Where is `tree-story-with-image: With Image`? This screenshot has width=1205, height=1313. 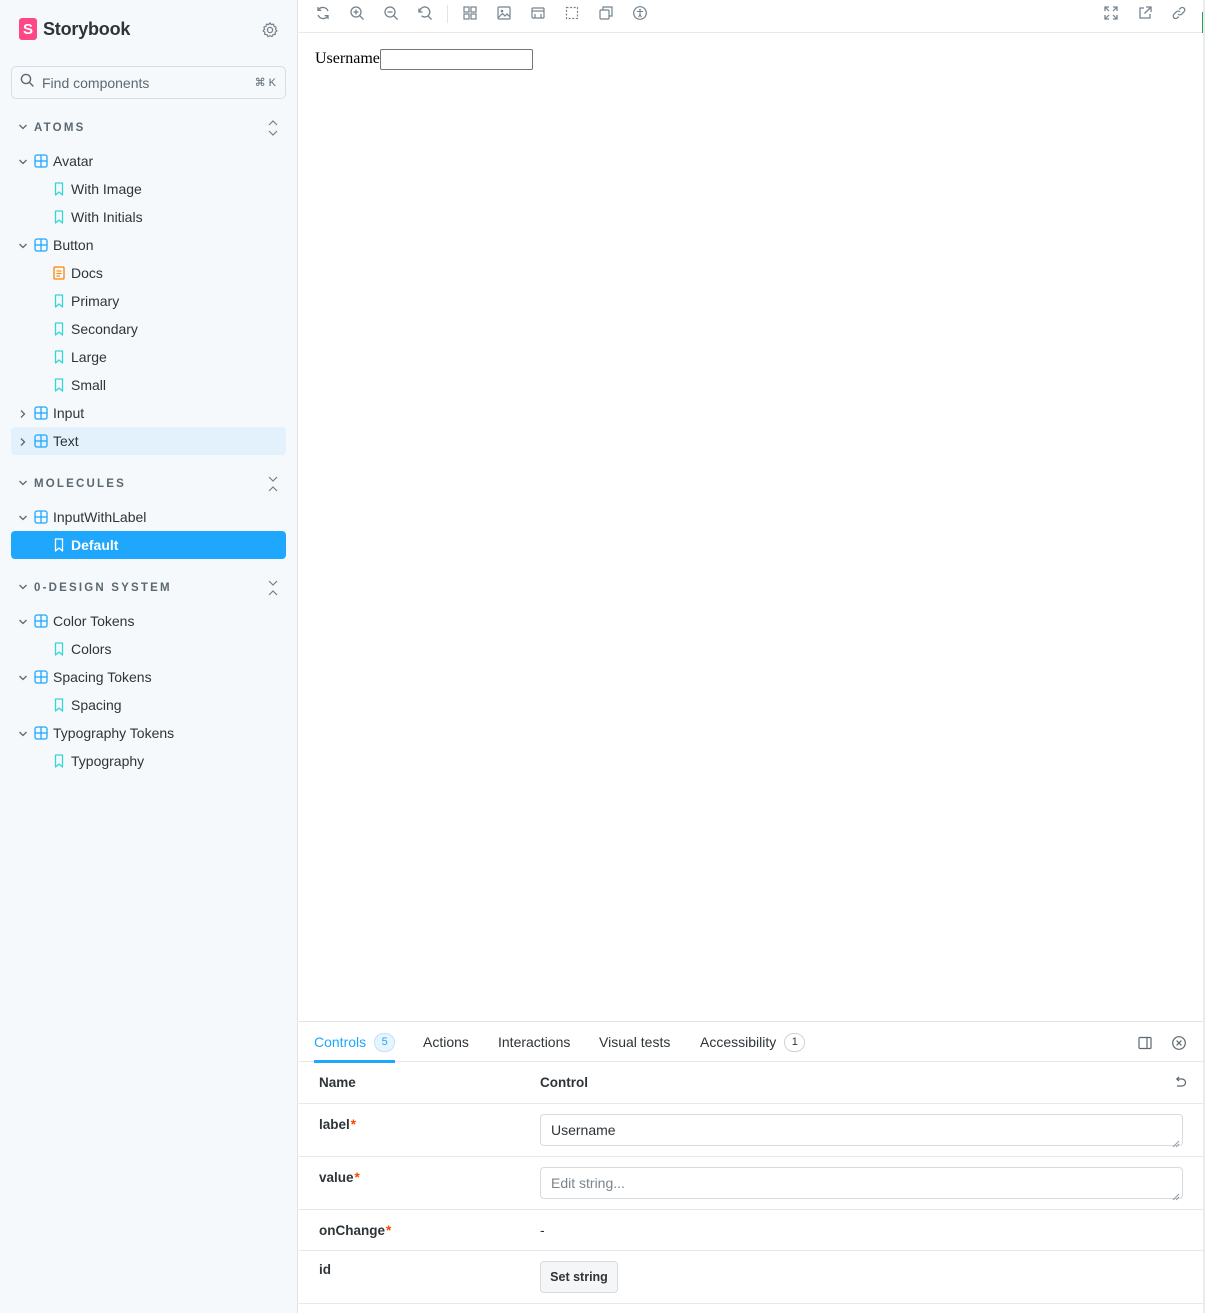
tree-story-with-image: With Image is located at coordinates (148, 189).